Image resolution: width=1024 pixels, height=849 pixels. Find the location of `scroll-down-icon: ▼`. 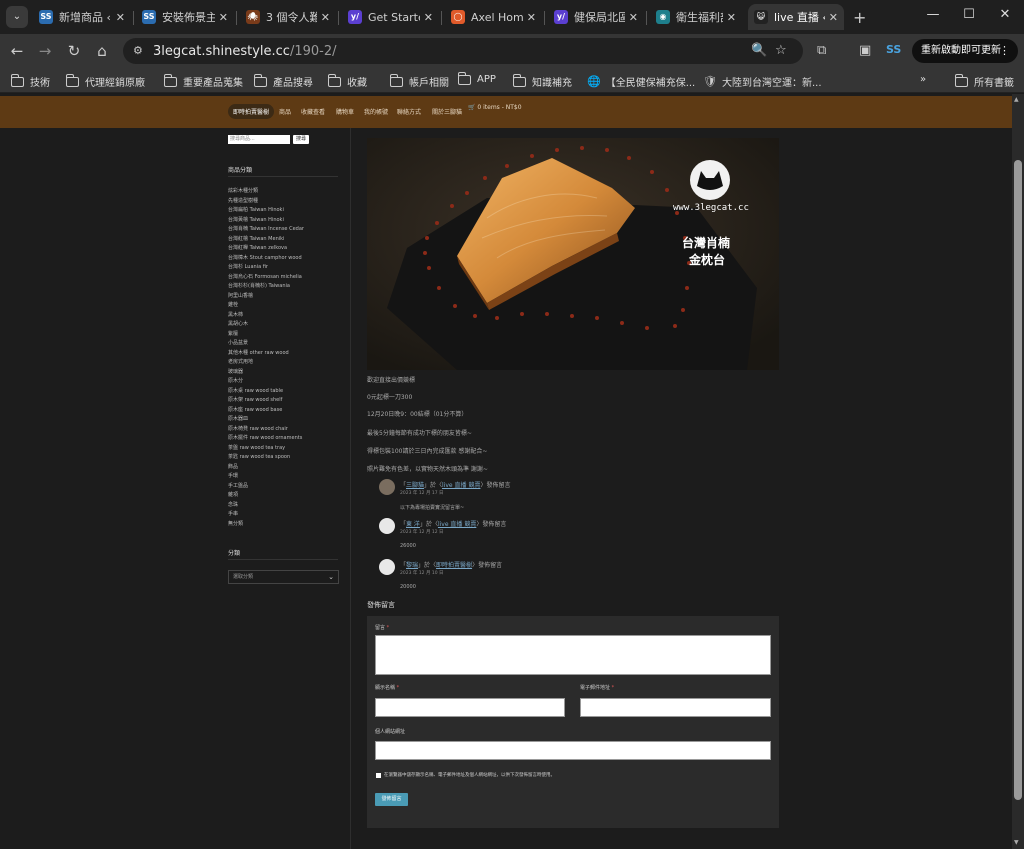

scroll-down-icon: ▼ is located at coordinates (1016, 842).